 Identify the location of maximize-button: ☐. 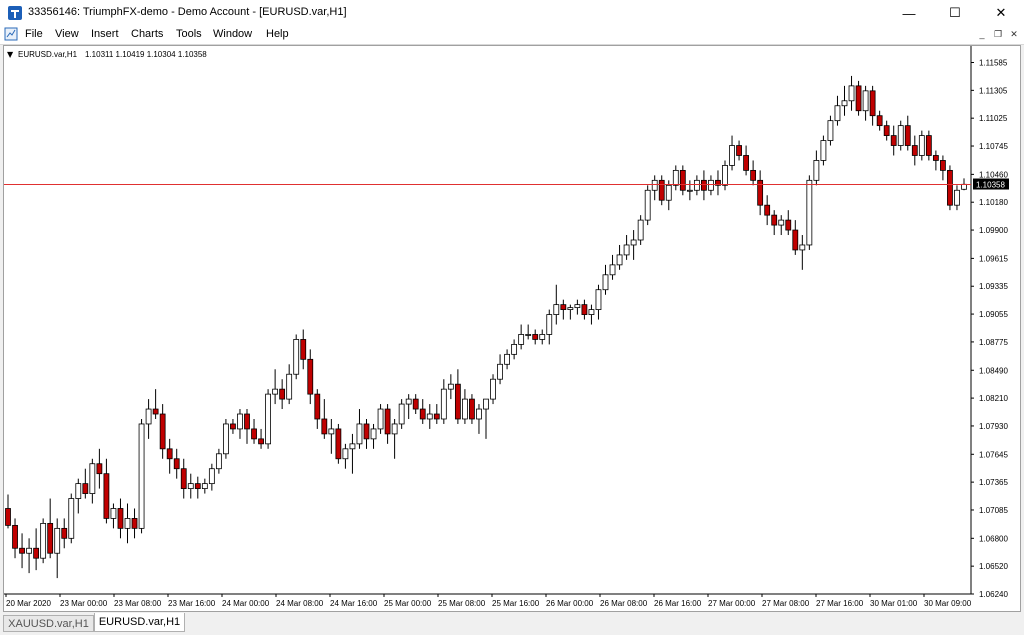
(955, 13).